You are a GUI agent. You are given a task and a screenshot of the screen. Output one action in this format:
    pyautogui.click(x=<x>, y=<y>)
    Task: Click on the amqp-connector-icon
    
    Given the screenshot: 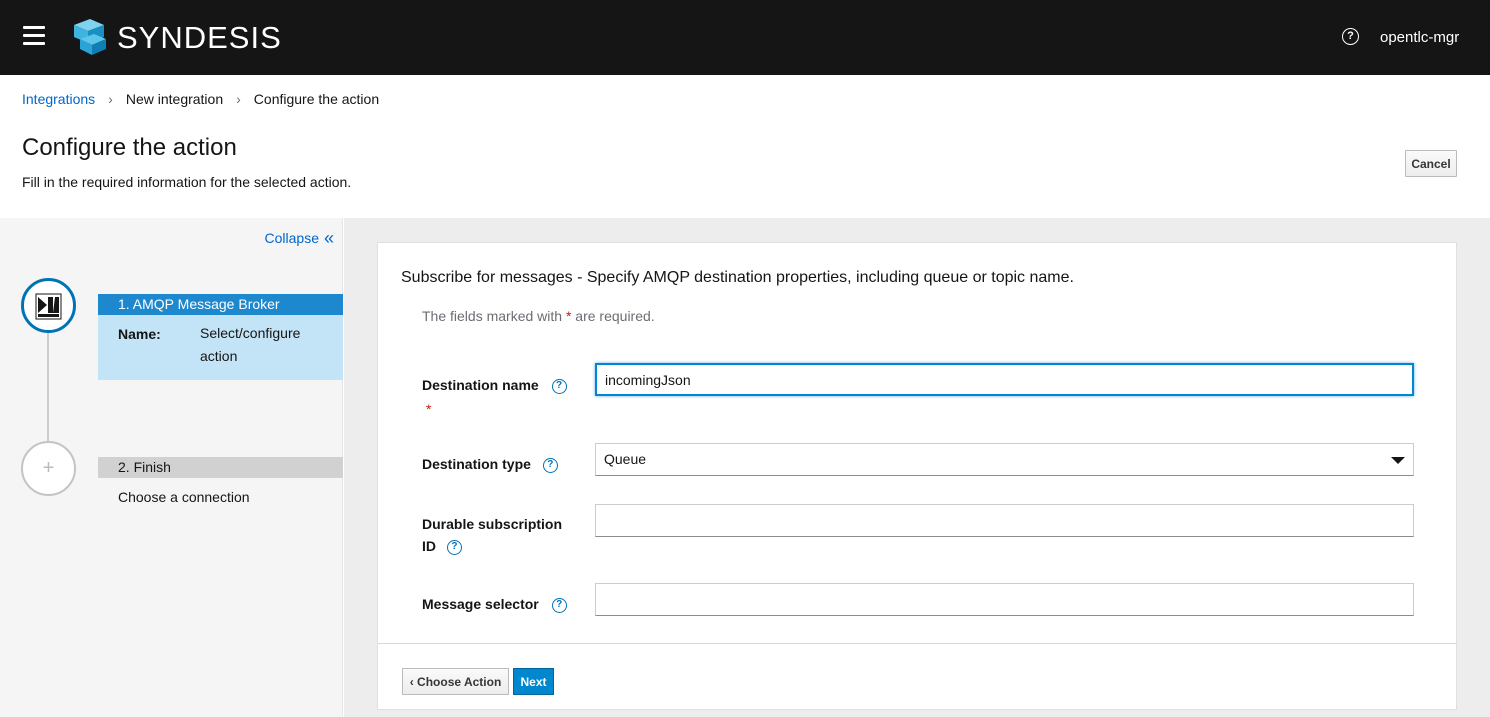 What is the action you would take?
    pyautogui.click(x=48, y=306)
    